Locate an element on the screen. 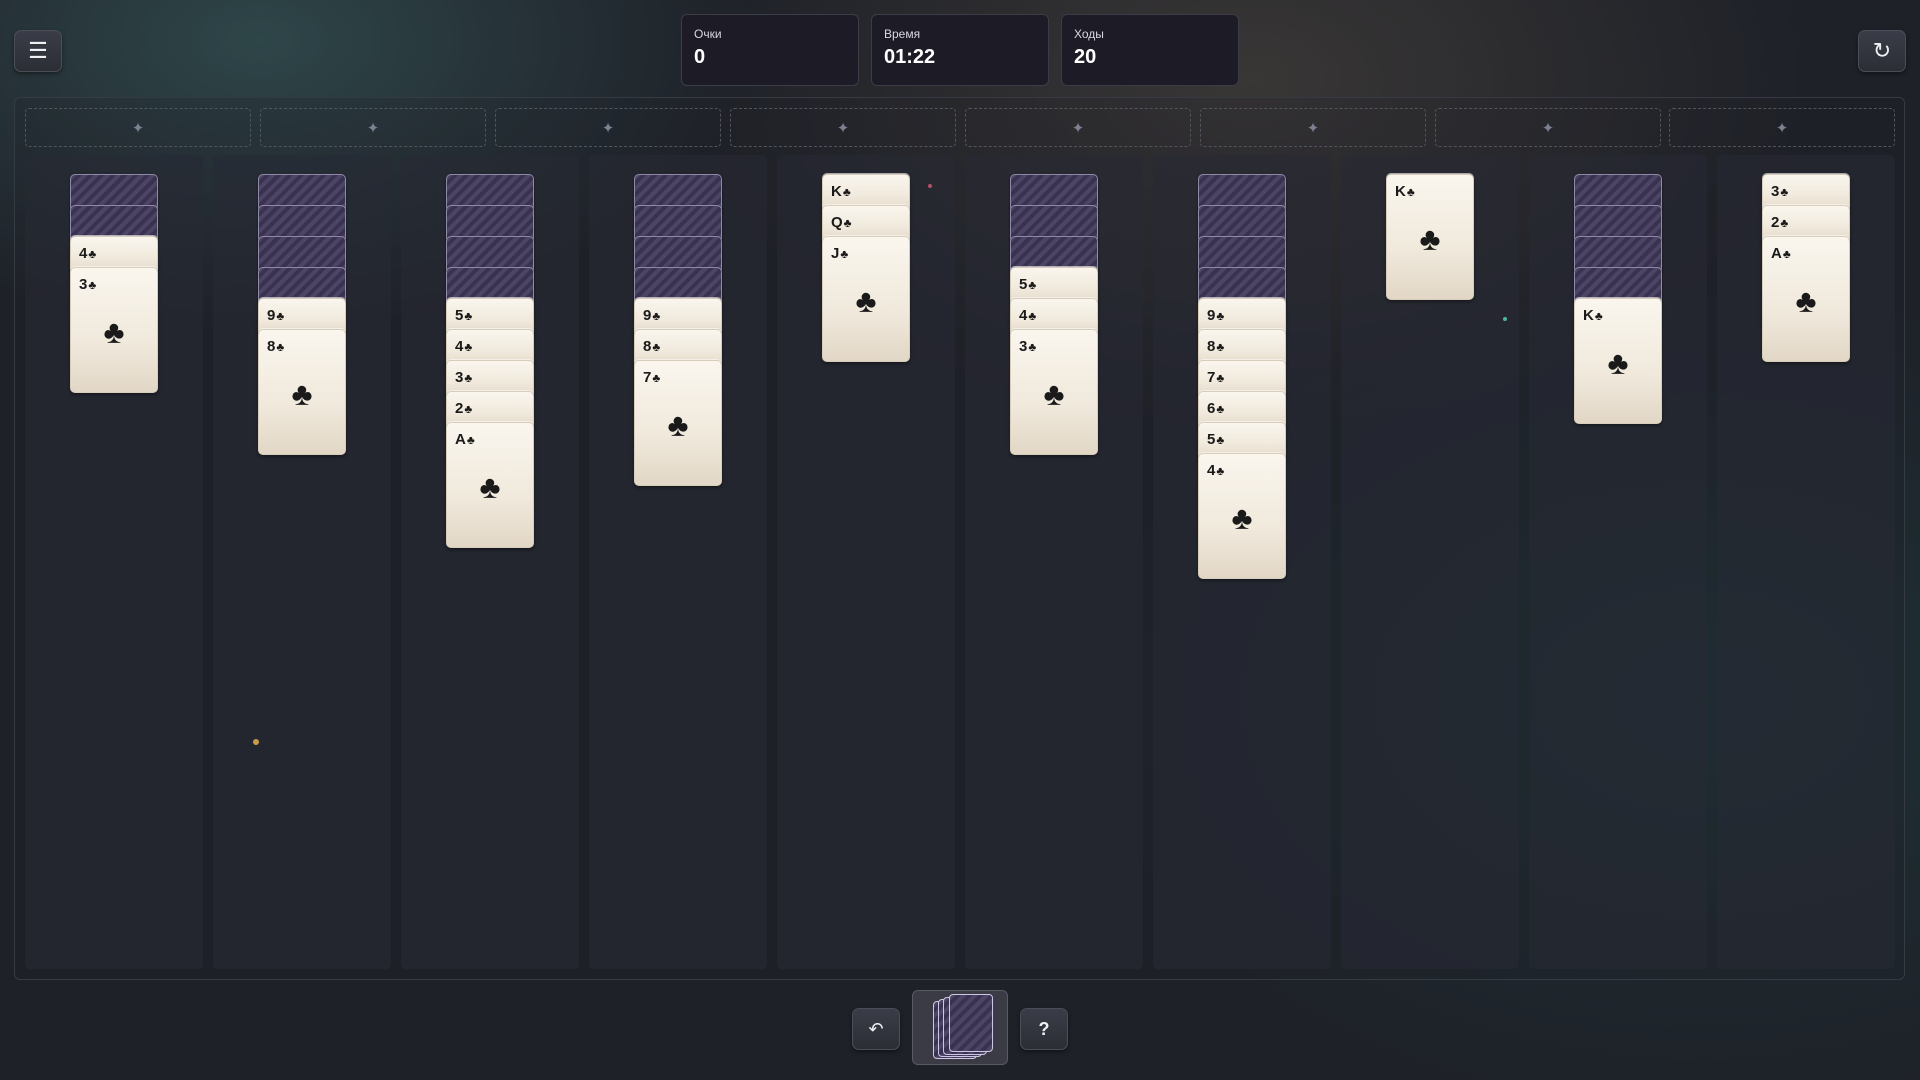 This screenshot has height=1080, width=1920. stock-card is located at coordinates (971, 1023).